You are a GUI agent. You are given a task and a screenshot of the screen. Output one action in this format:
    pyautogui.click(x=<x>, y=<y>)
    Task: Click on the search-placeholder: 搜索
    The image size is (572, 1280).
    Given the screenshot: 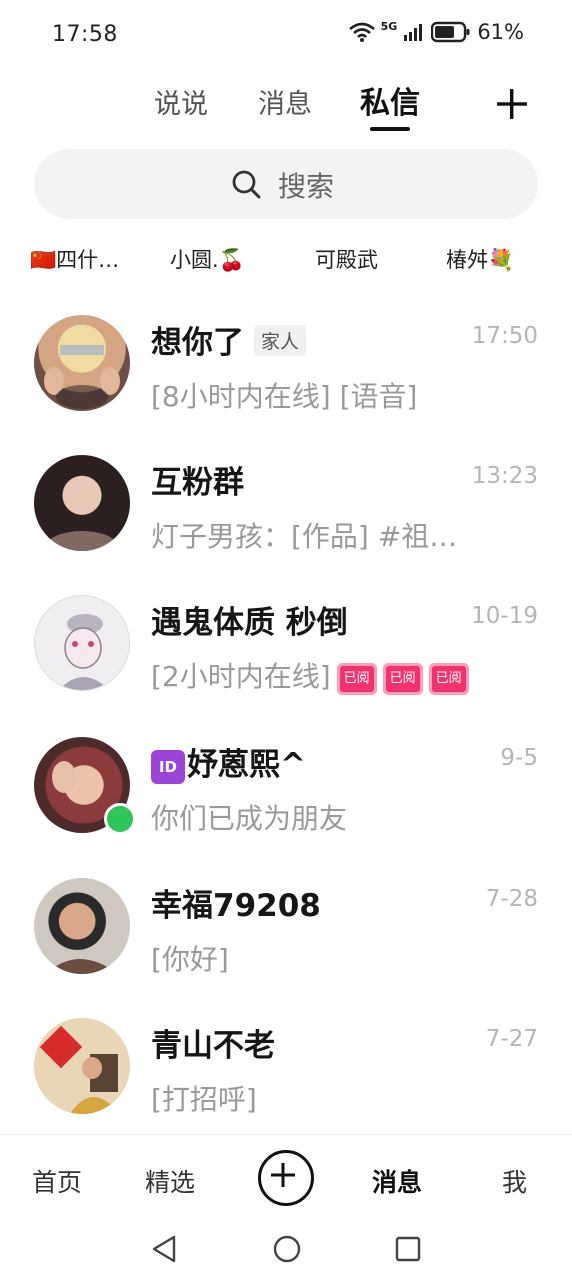 What is the action you would take?
    pyautogui.click(x=306, y=186)
    